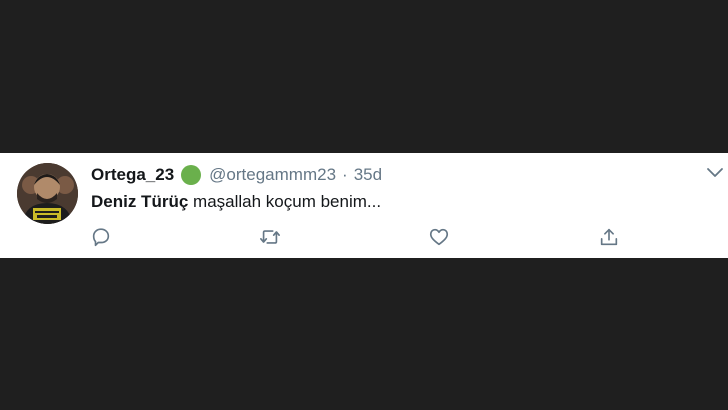 This screenshot has height=410, width=728. I want to click on like-button, so click(440, 238).